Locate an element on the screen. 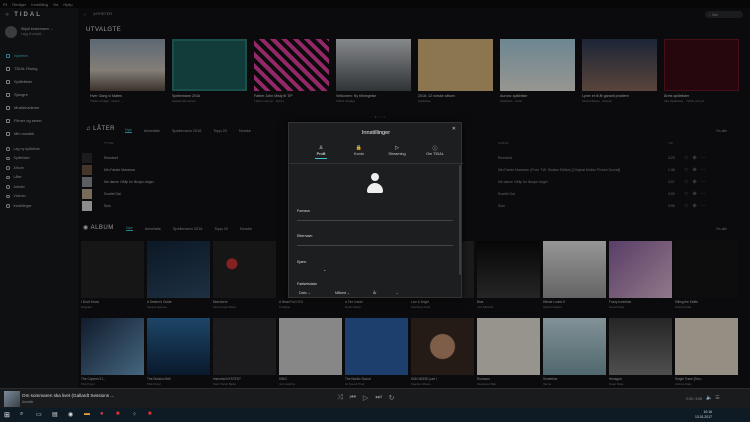 The image size is (750, 422). lock-icon: 🔒 is located at coordinates (359, 148).